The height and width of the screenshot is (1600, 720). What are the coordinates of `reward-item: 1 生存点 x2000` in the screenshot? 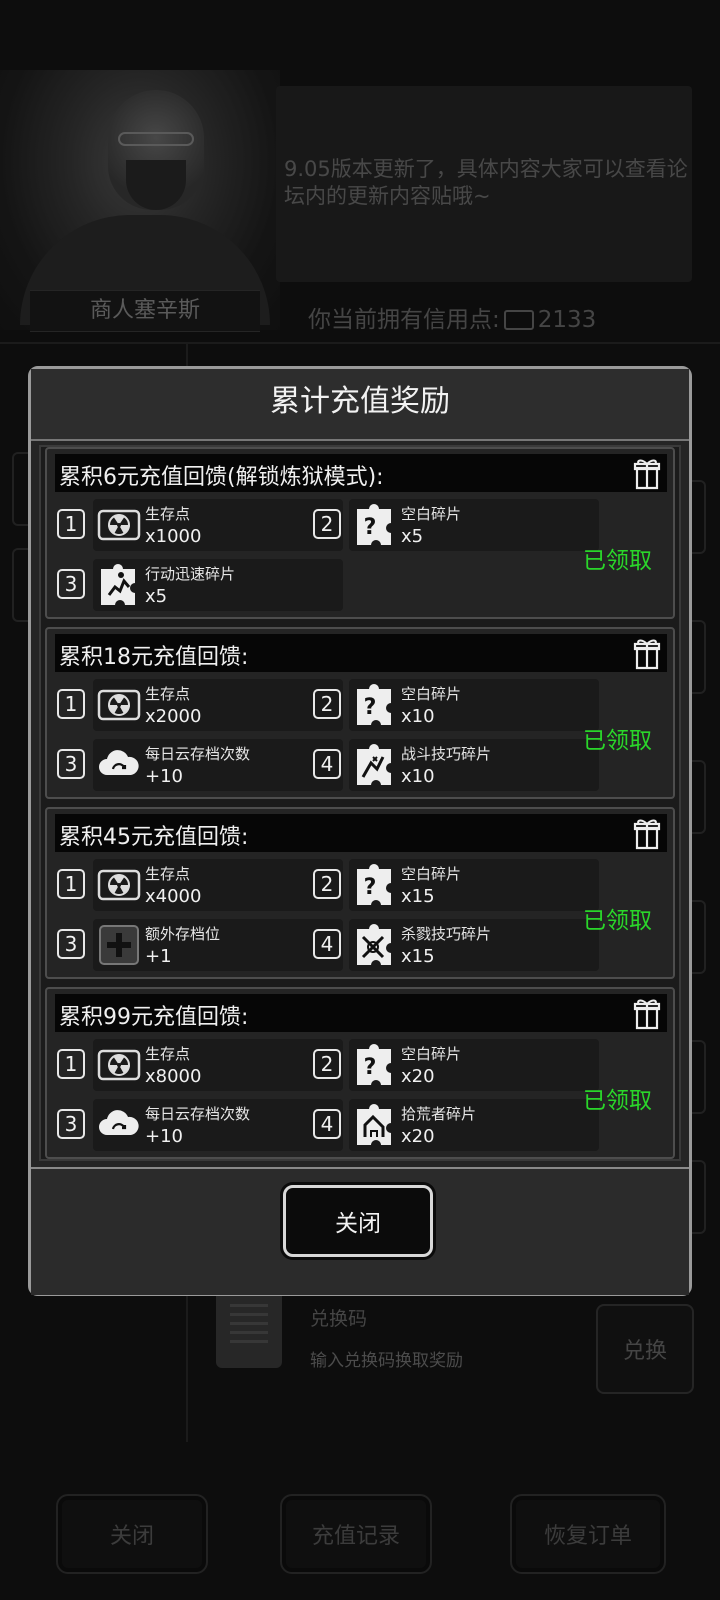 It's located at (200, 705).